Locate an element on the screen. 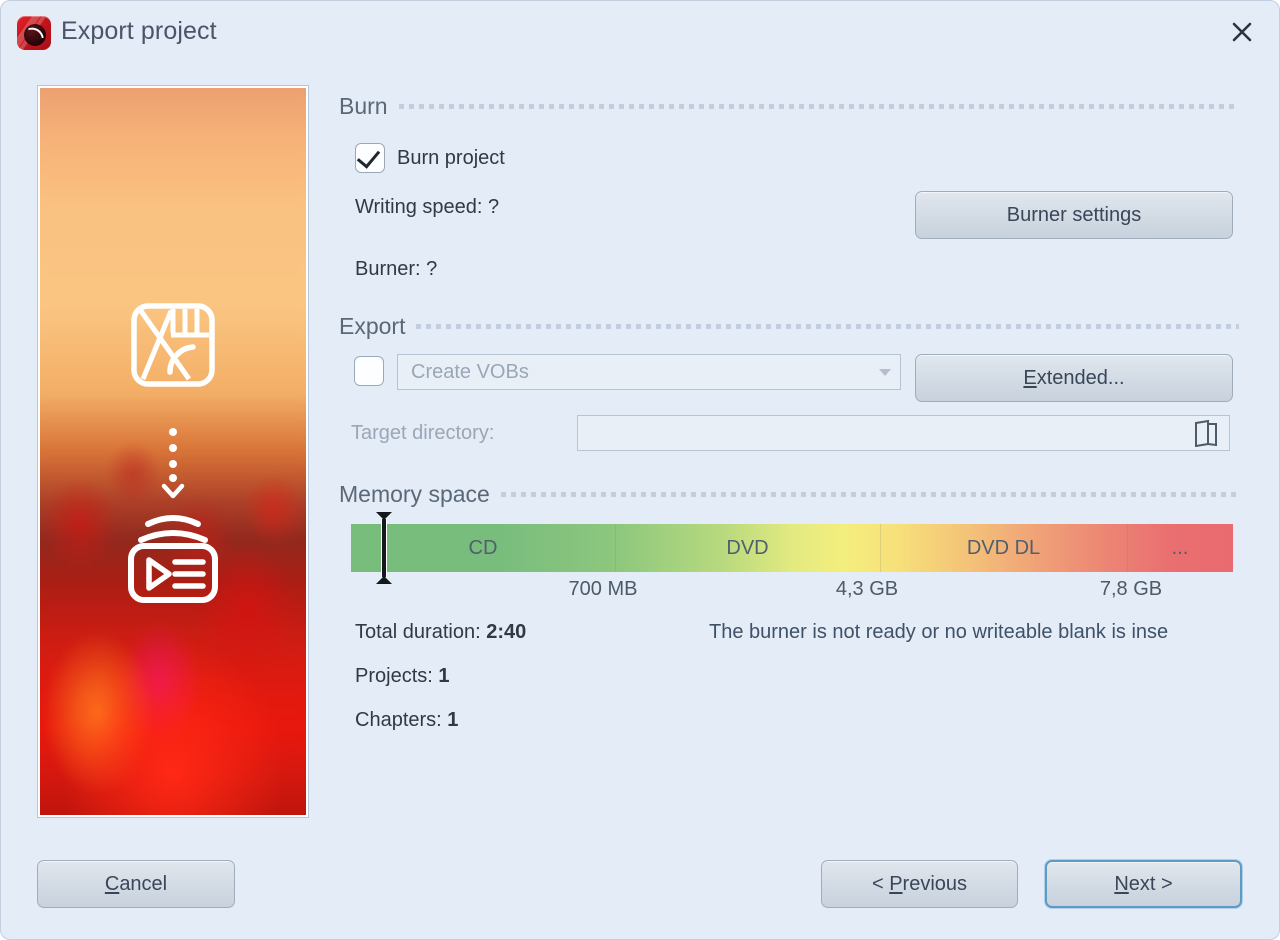 The height and width of the screenshot is (940, 1280). section-header-burn: Burn is located at coordinates (789, 106).